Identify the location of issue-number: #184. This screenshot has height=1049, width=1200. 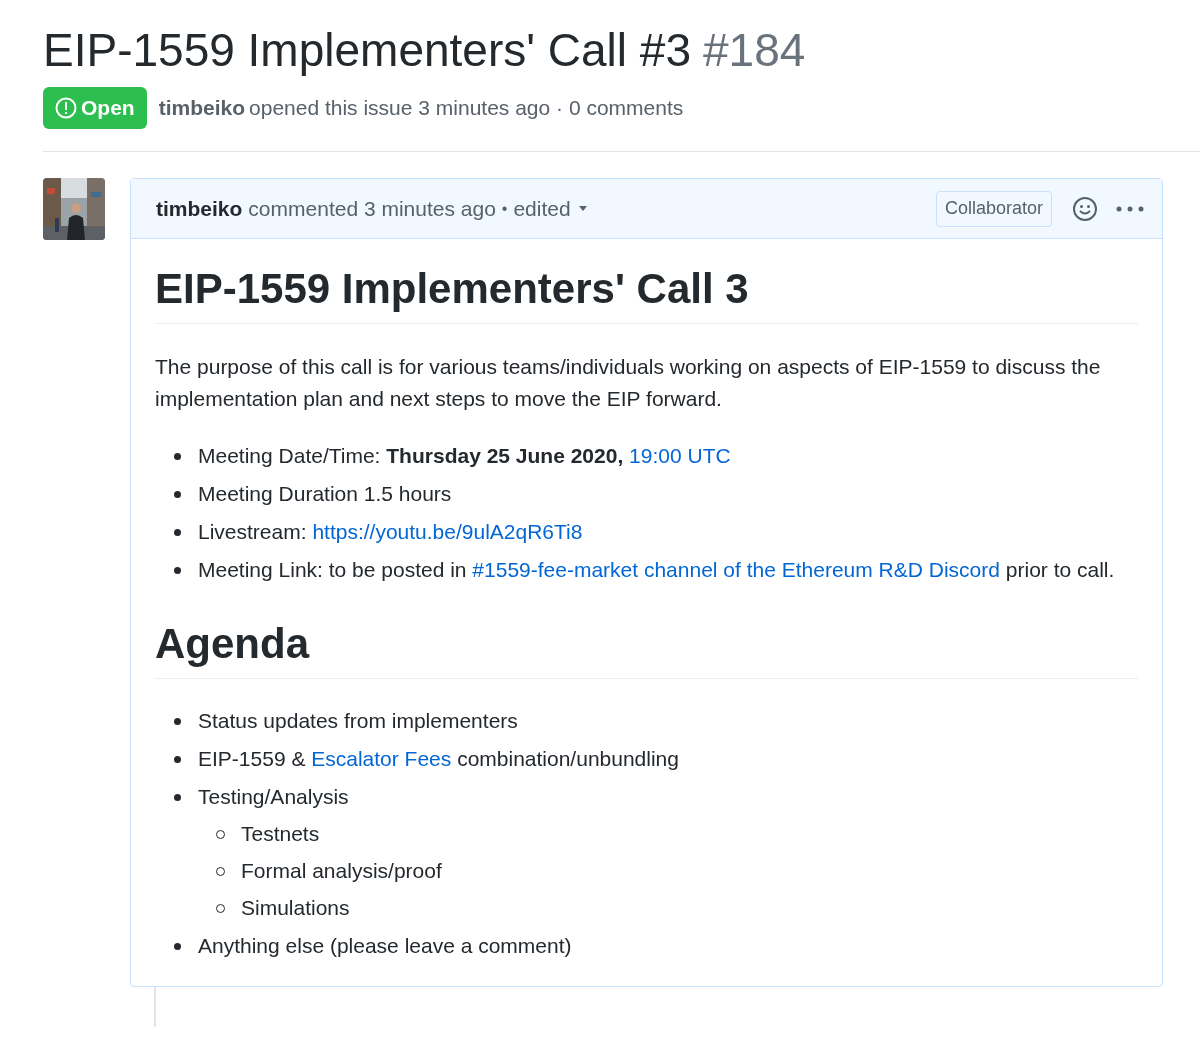
(754, 50).